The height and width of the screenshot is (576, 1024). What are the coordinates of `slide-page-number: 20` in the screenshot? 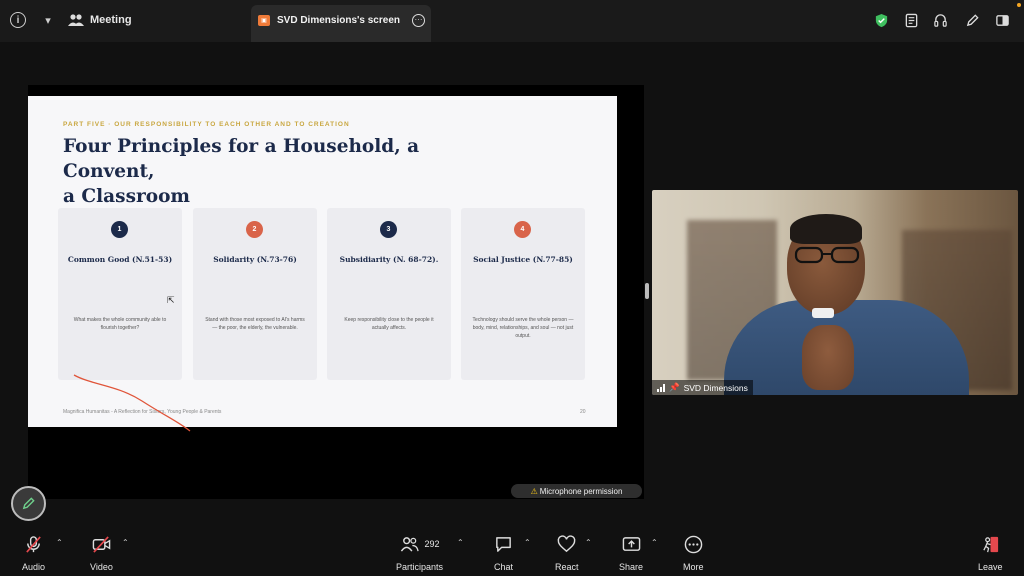 It's located at (583, 412).